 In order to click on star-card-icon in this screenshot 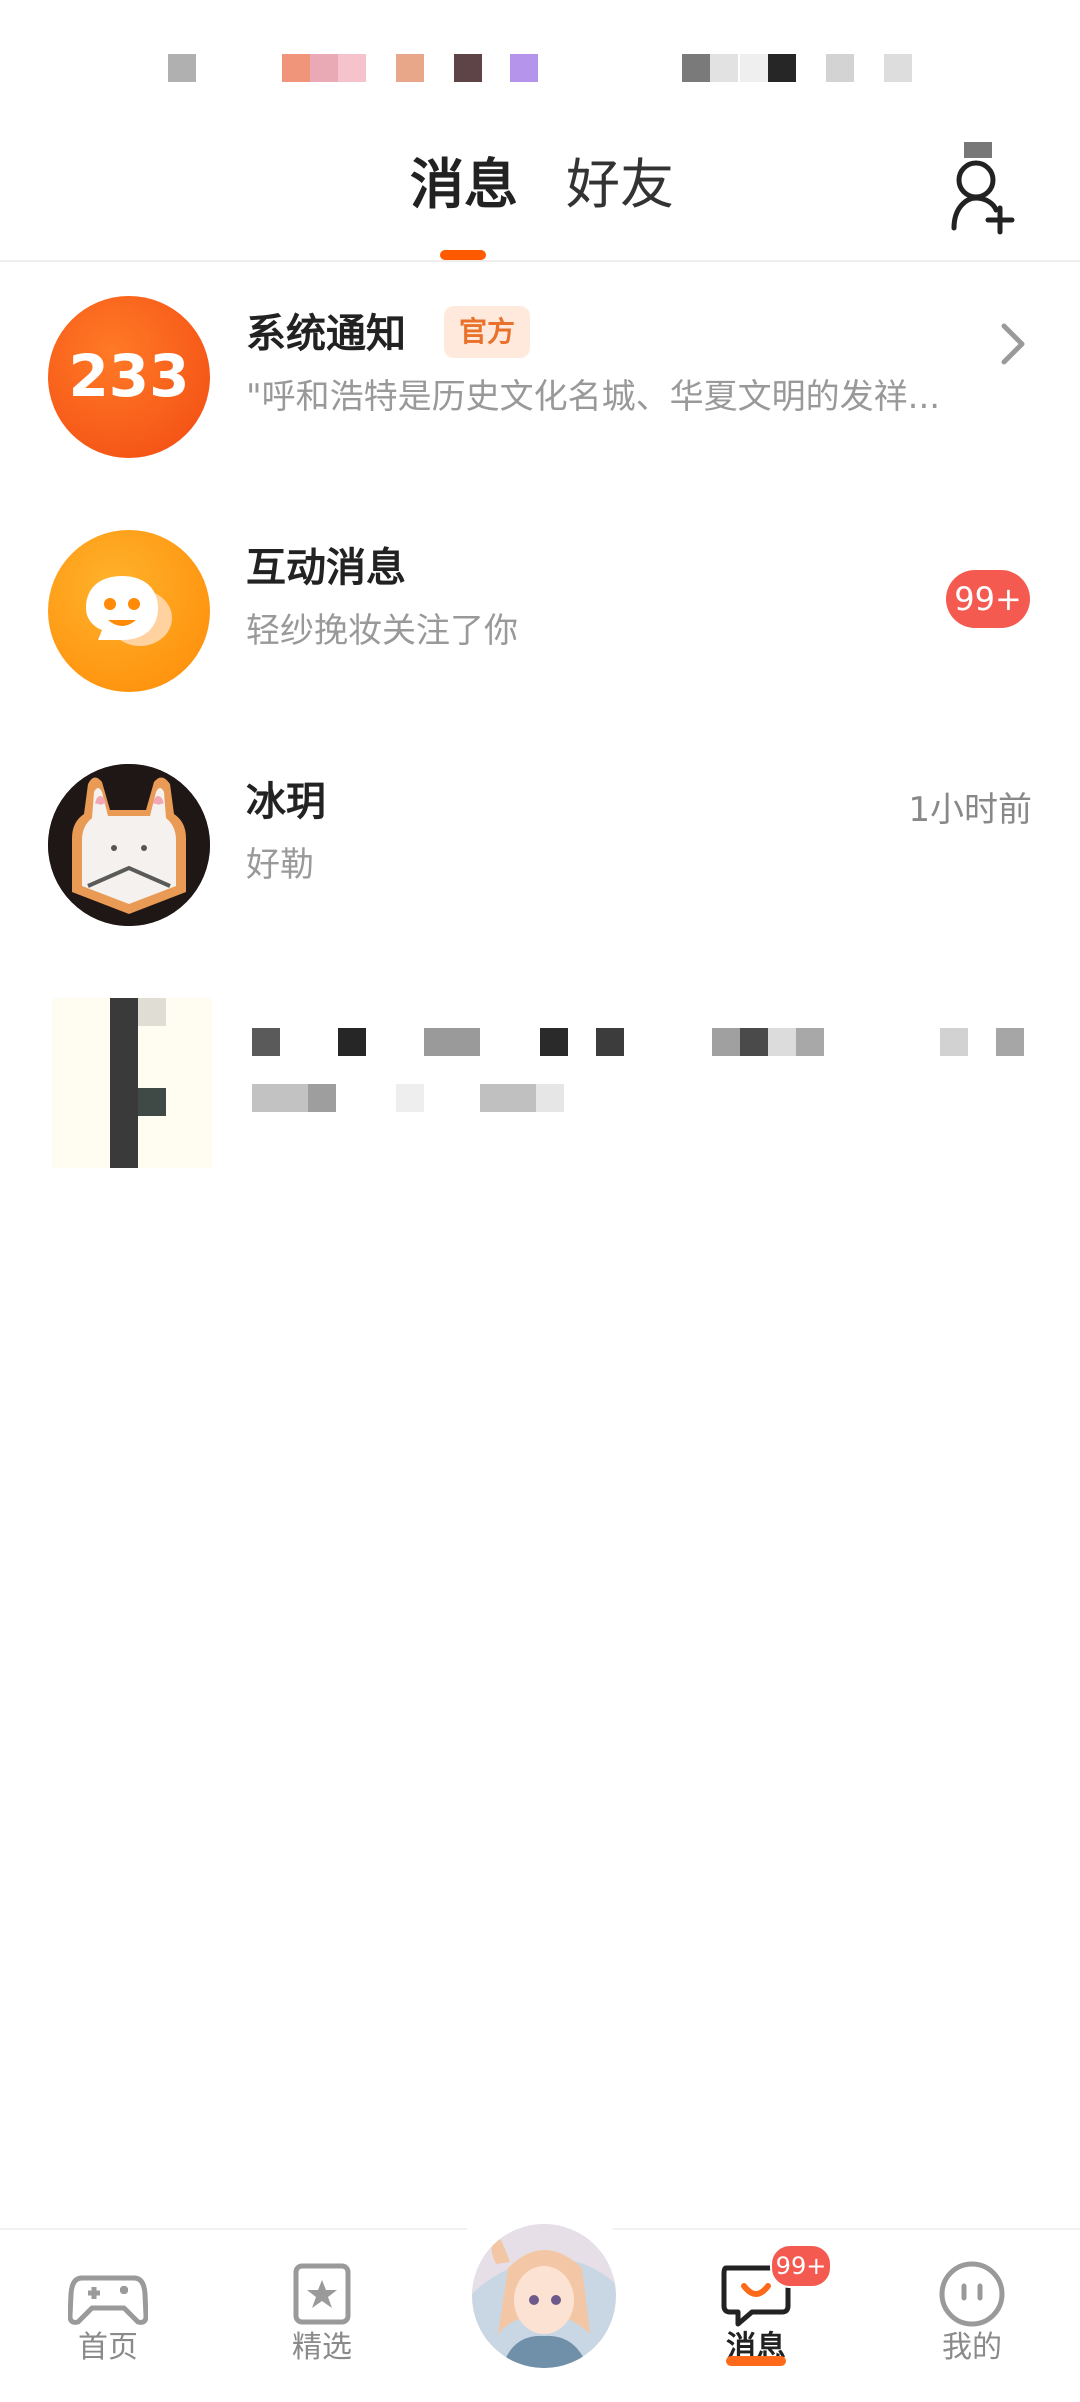, I will do `click(322, 2295)`.